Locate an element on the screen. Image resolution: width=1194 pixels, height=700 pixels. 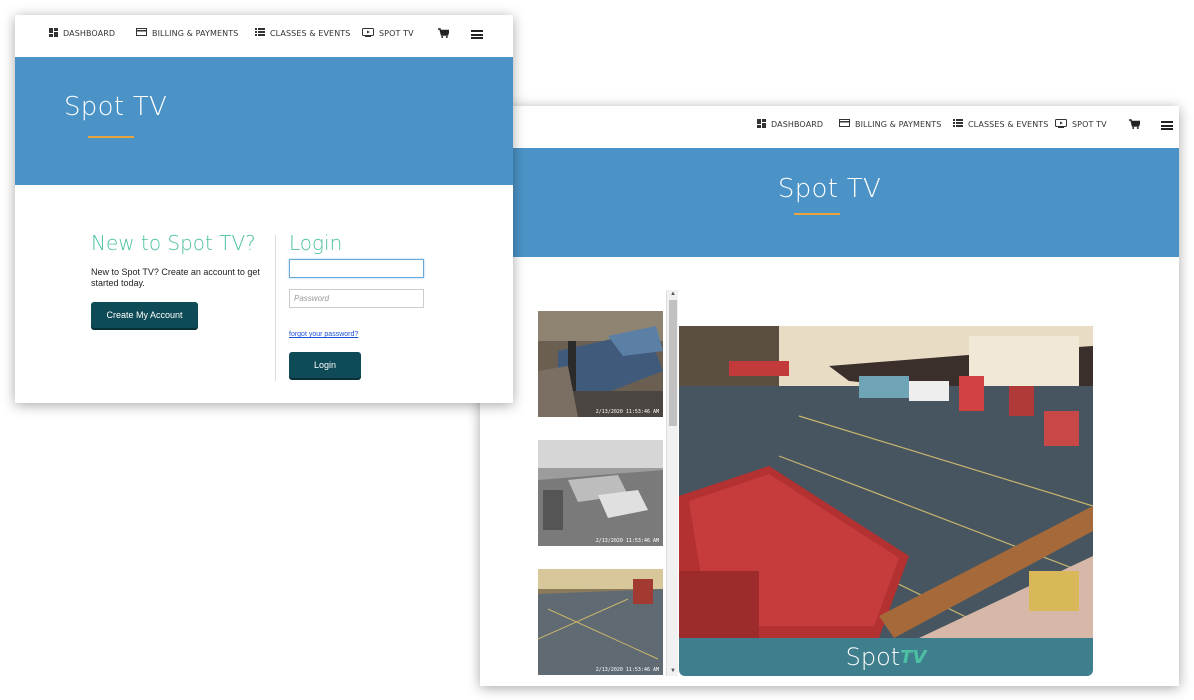
logo-spot-text: Spot is located at coordinates (873, 657).